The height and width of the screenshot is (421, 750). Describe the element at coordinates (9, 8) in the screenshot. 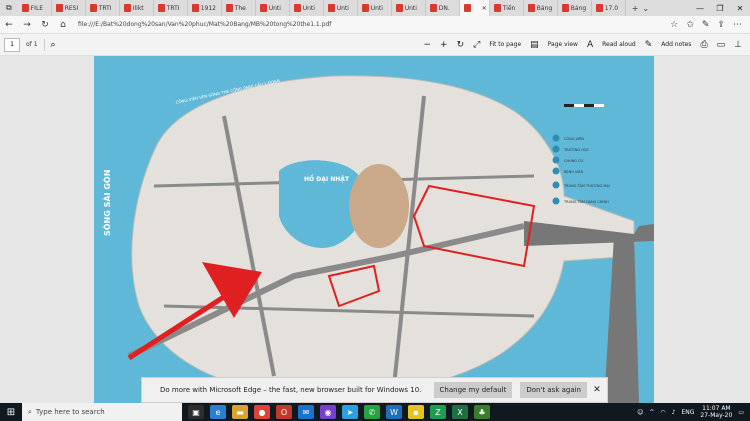

I see `set-tabs-aside-icon: ⧉` at that location.